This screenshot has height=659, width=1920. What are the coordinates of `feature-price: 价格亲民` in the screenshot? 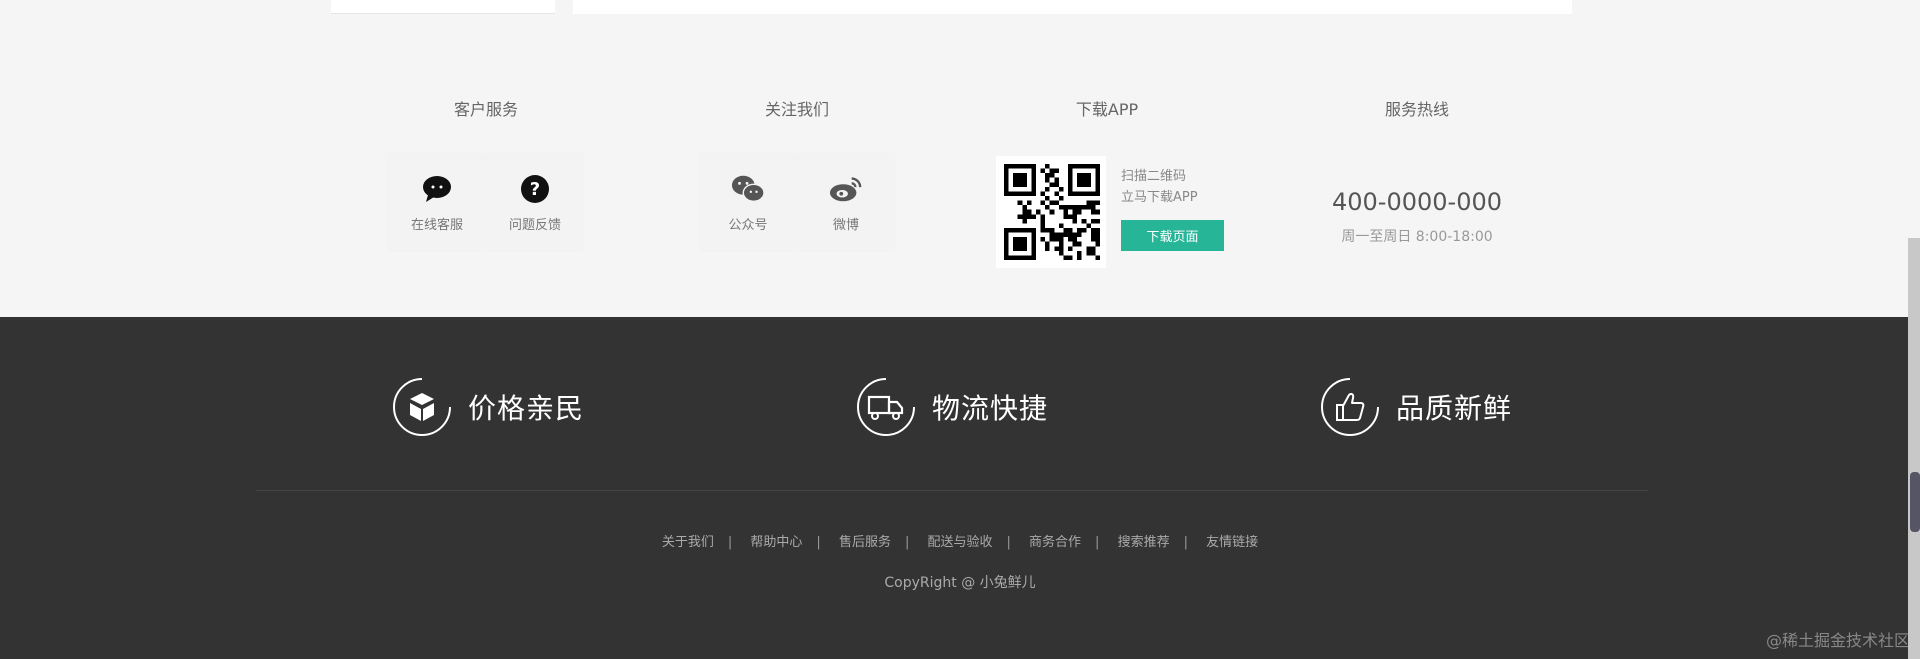 It's located at (488, 407).